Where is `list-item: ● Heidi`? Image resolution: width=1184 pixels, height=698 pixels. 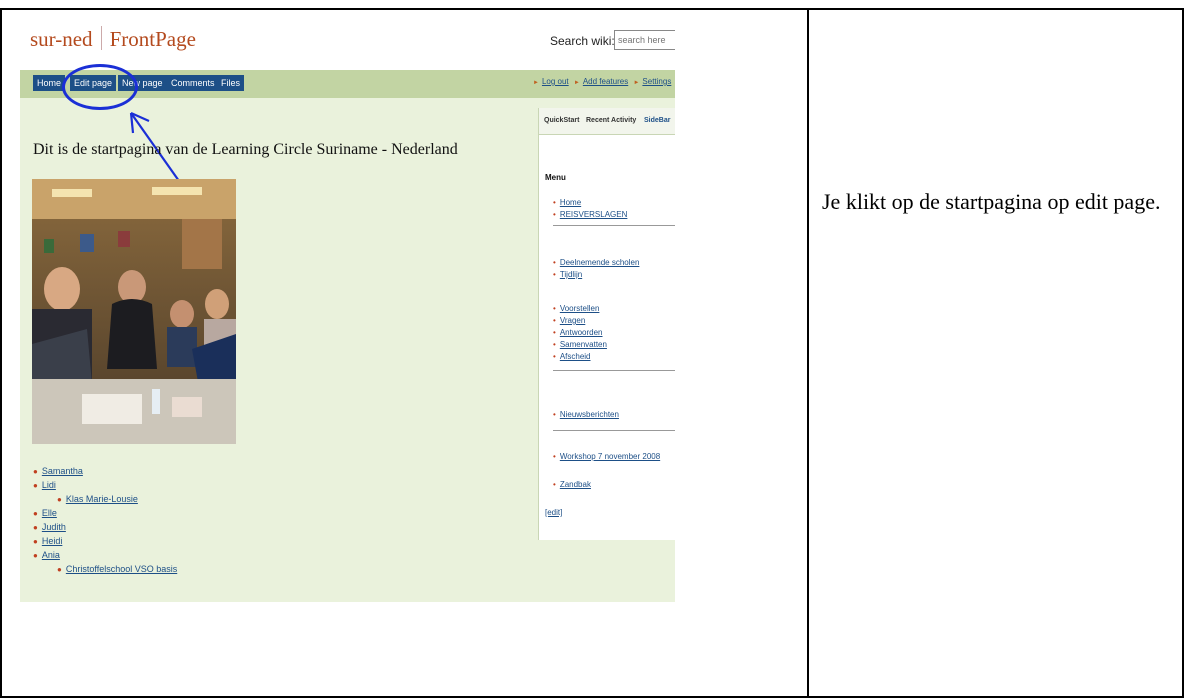 list-item: ● Heidi is located at coordinates (105, 541).